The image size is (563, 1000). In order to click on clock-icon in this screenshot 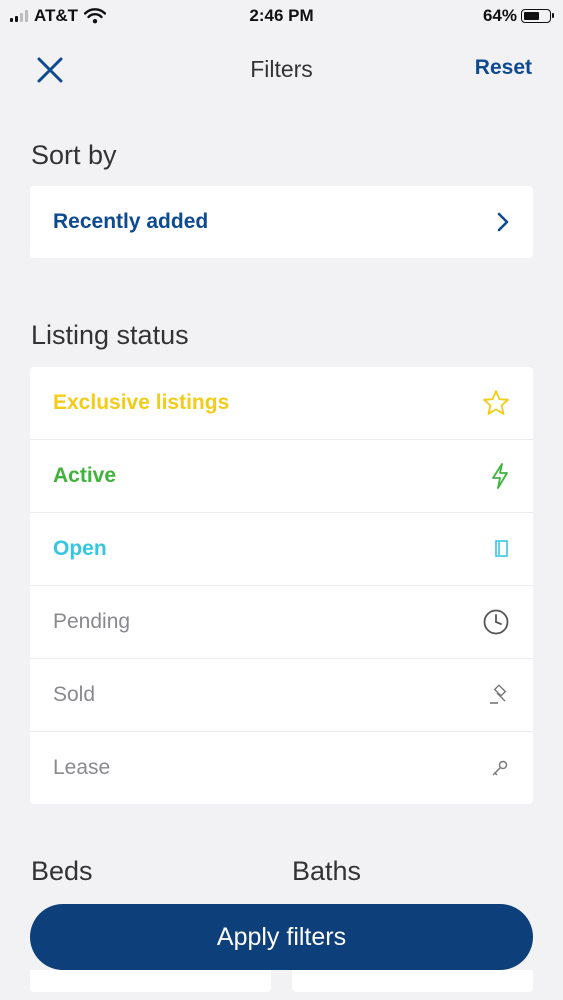, I will do `click(496, 622)`.